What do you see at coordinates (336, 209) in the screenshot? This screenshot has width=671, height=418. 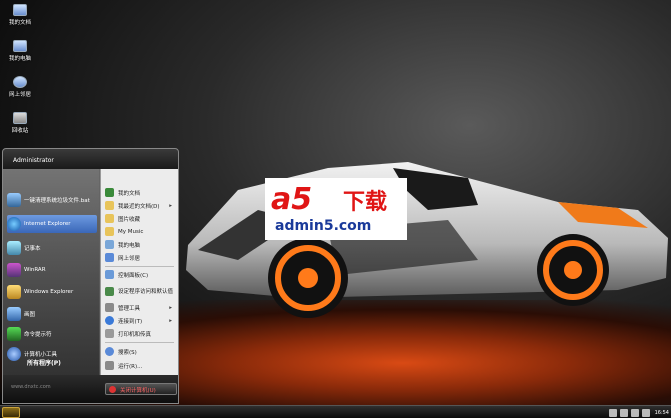 I see `a5-download-watermark: a5 下载 admin5.com` at bounding box center [336, 209].